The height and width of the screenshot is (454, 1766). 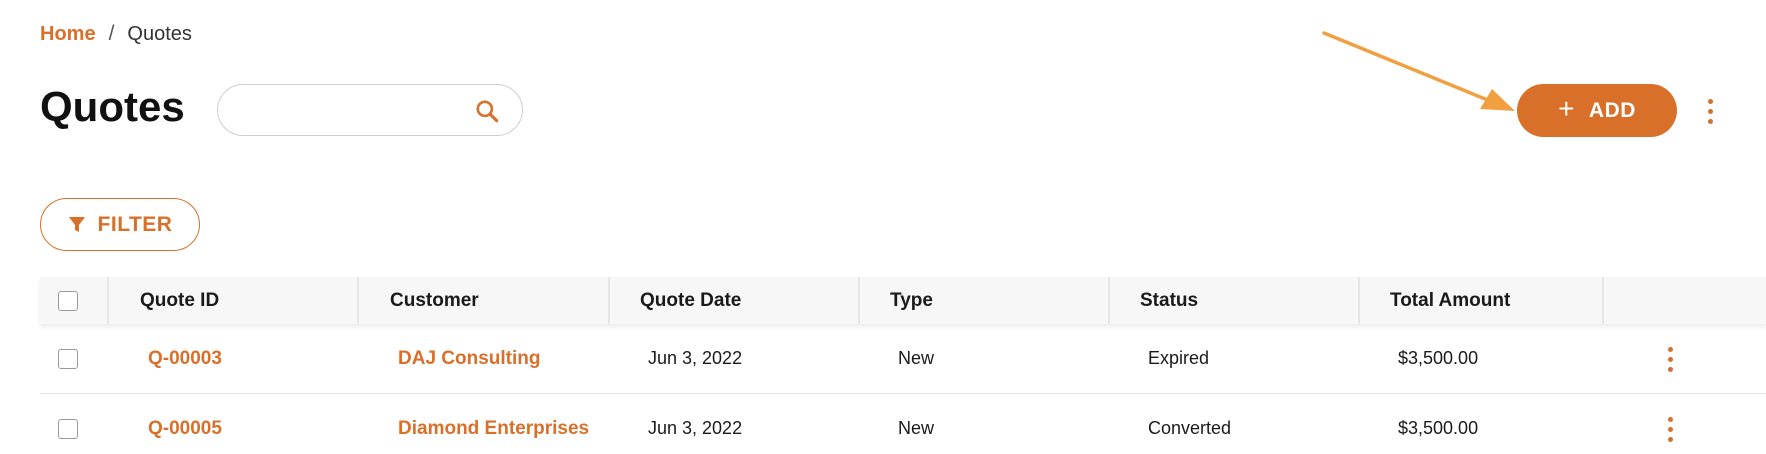 I want to click on quote-id-link: Q-00005, so click(x=185, y=424).